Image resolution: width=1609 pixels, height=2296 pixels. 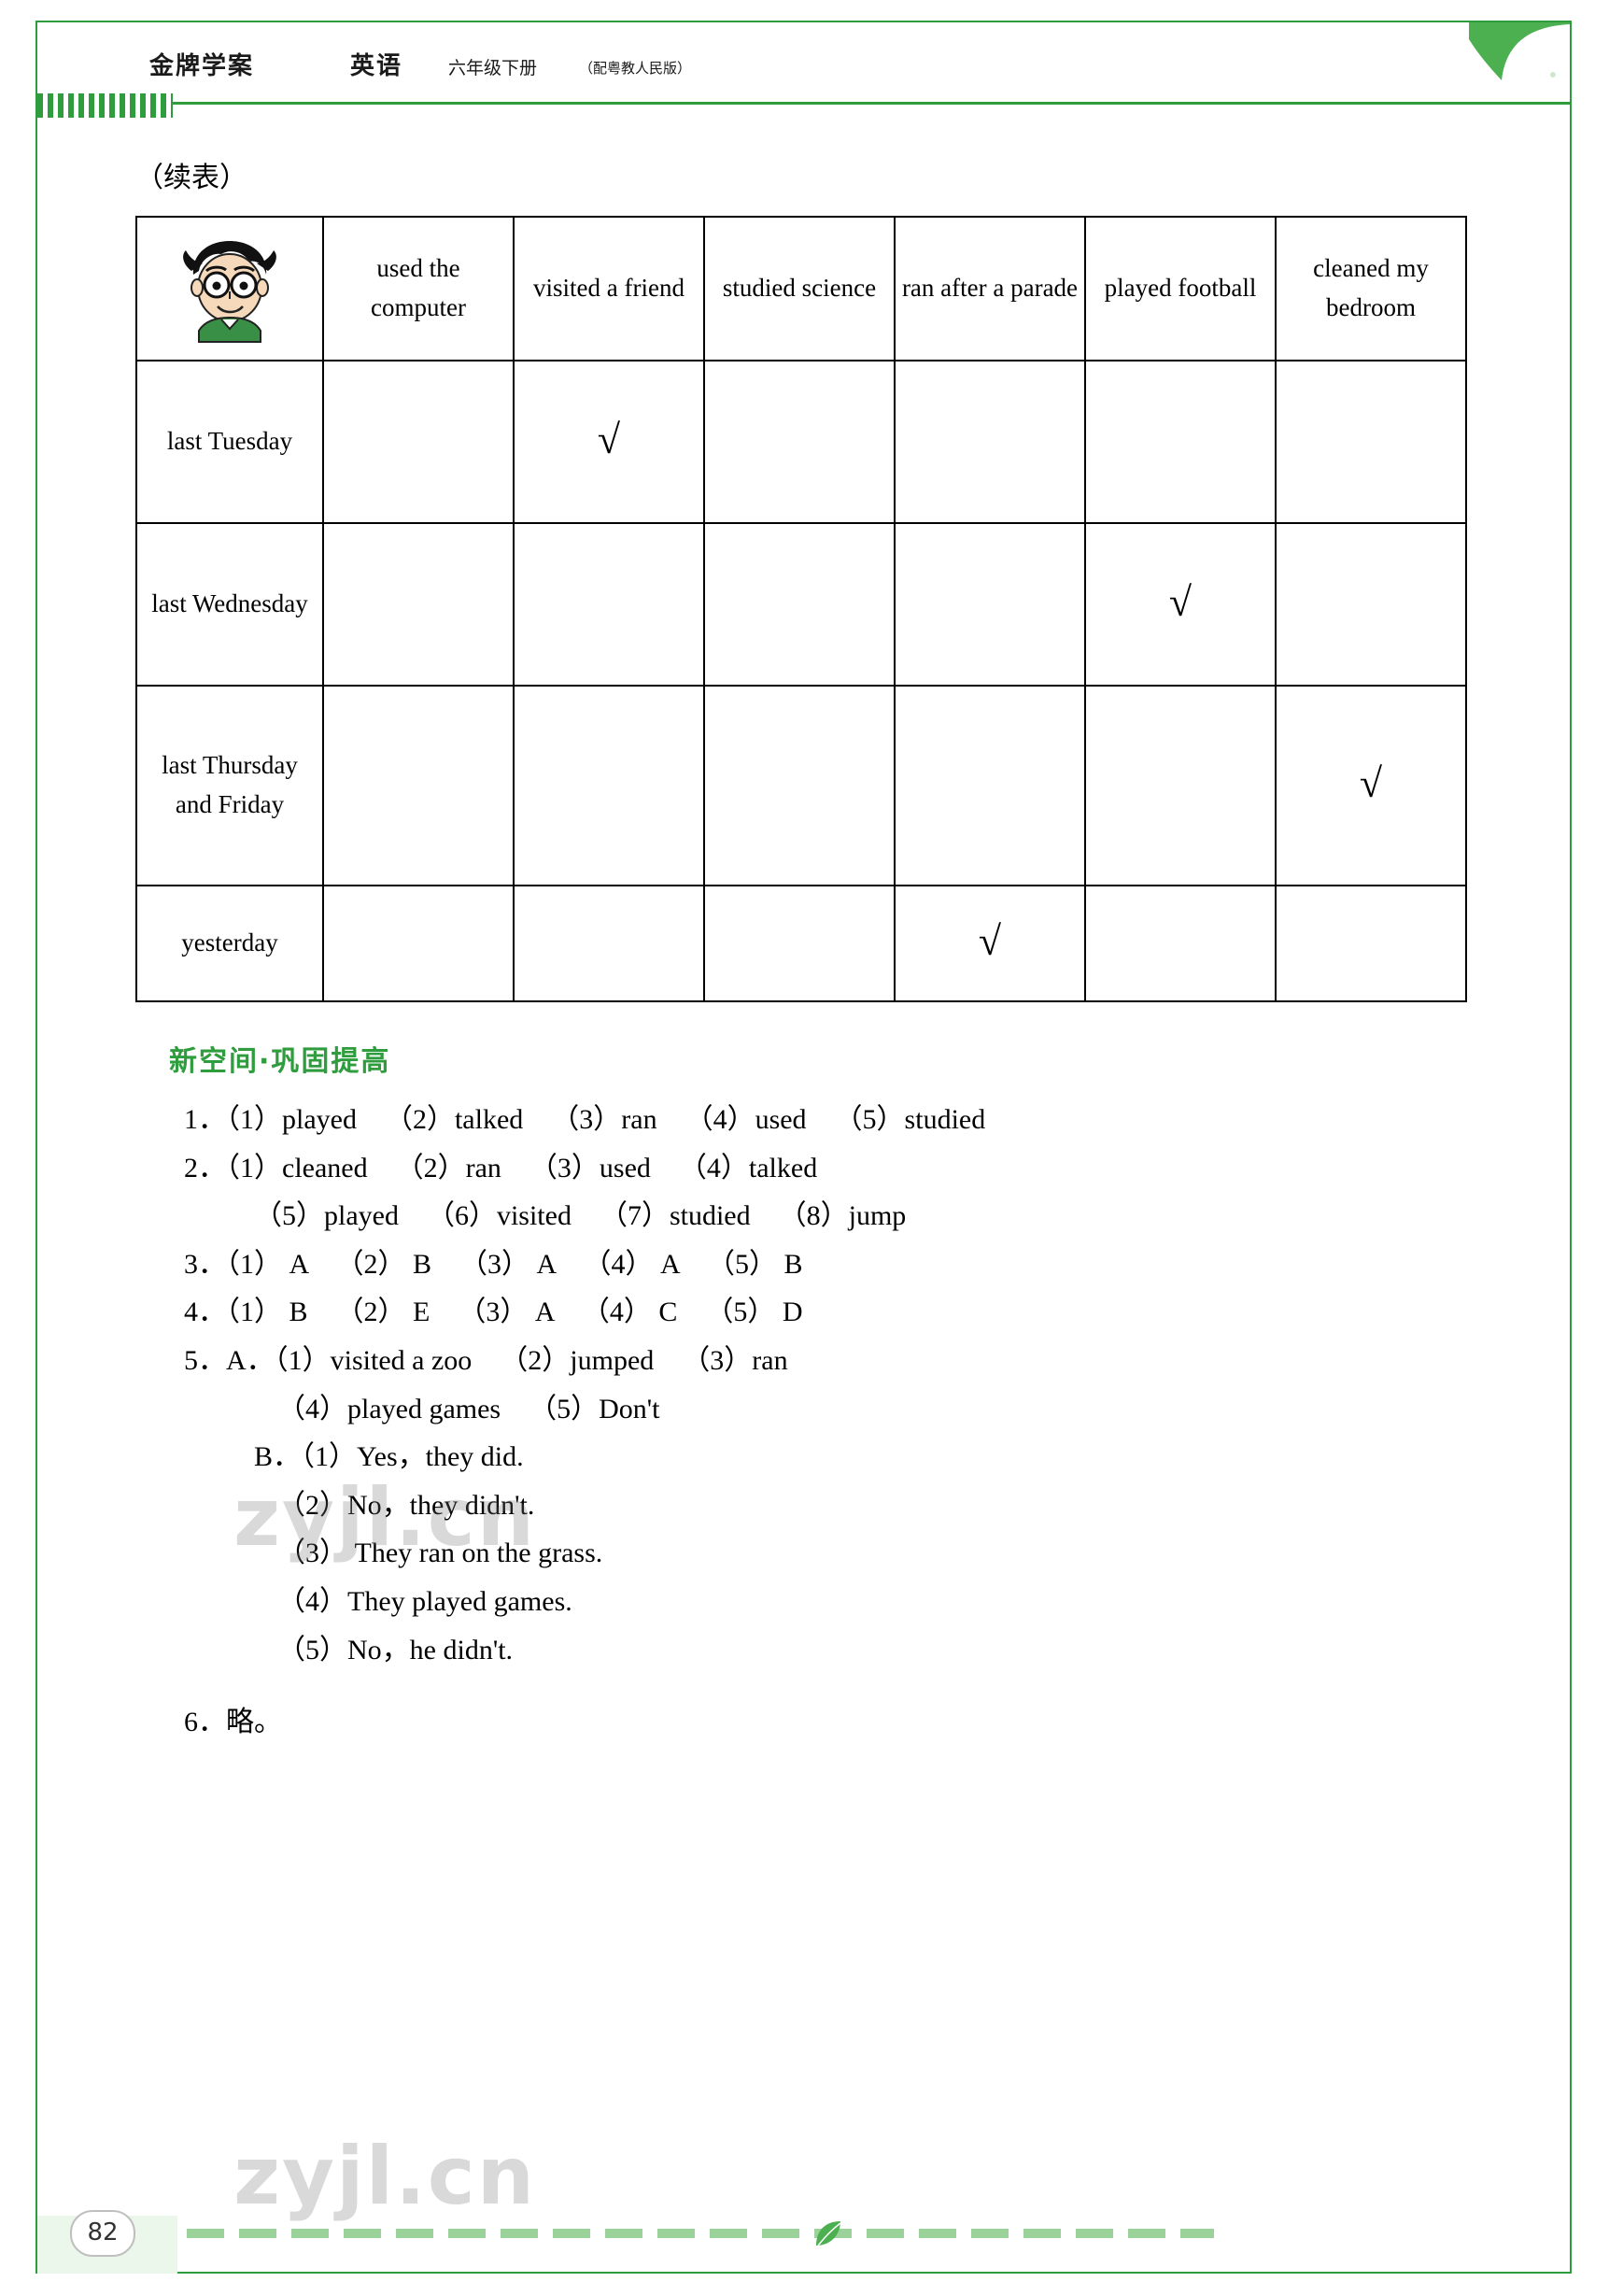 I want to click on footer-dash-line, so click(x=700, y=2233).